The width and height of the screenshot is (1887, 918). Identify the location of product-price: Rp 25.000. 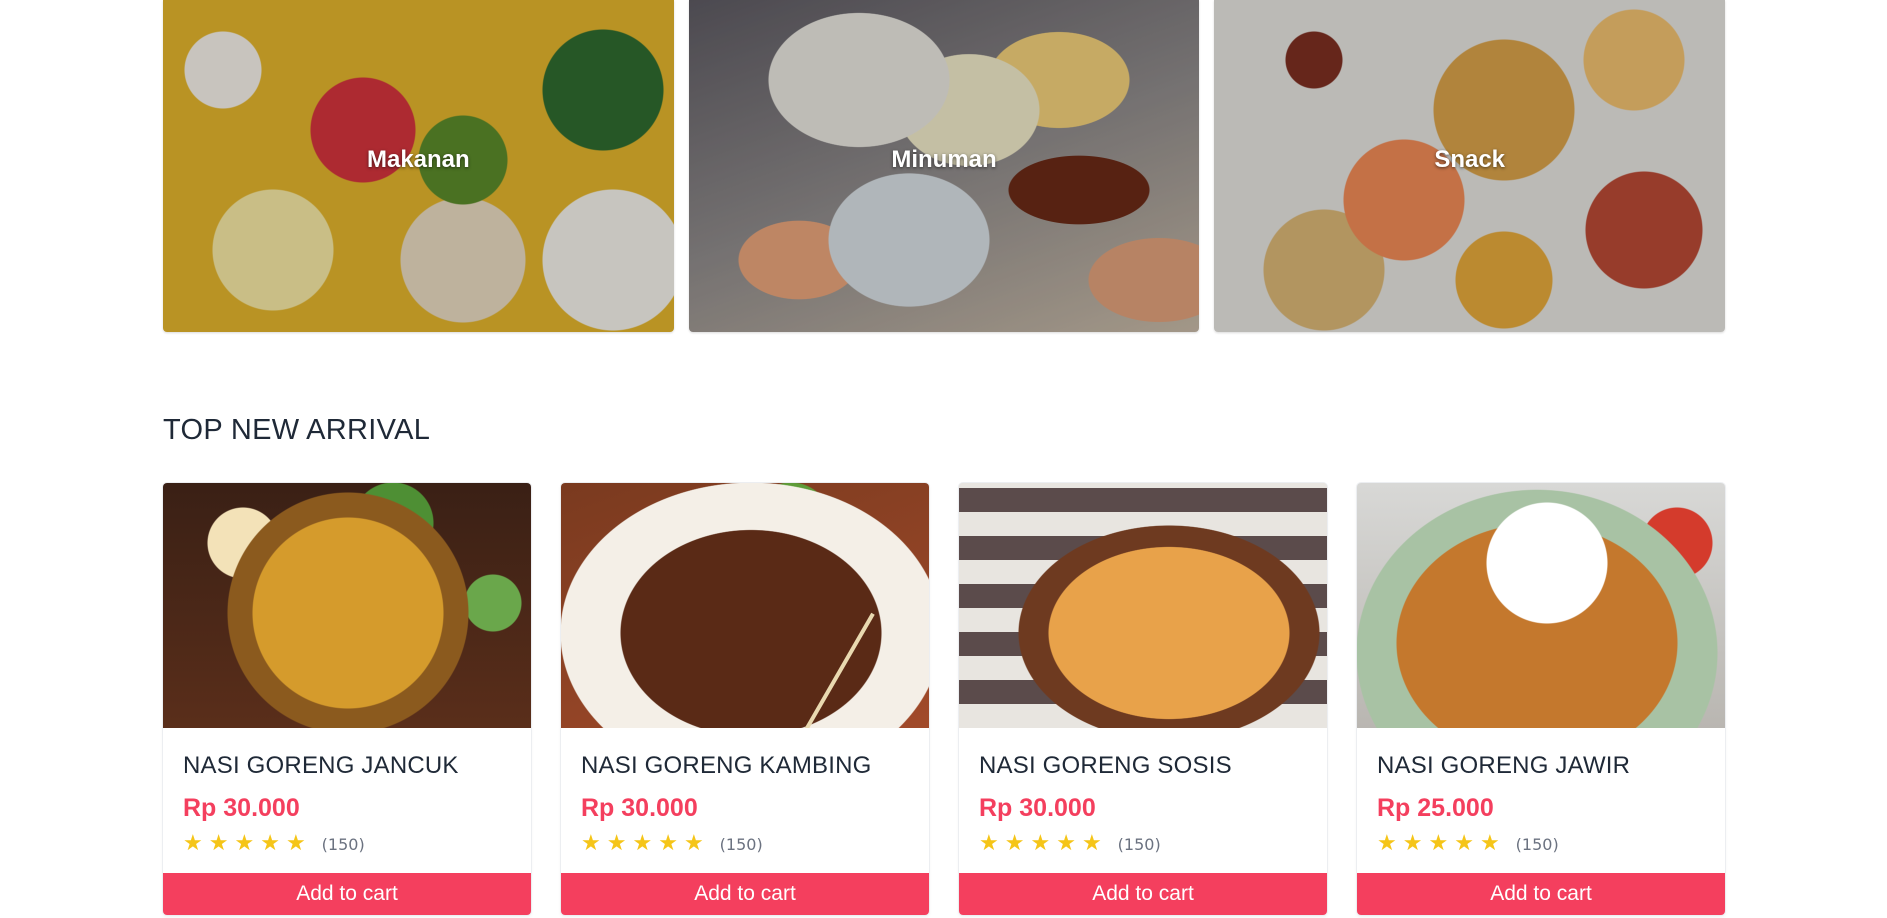
(1435, 808).